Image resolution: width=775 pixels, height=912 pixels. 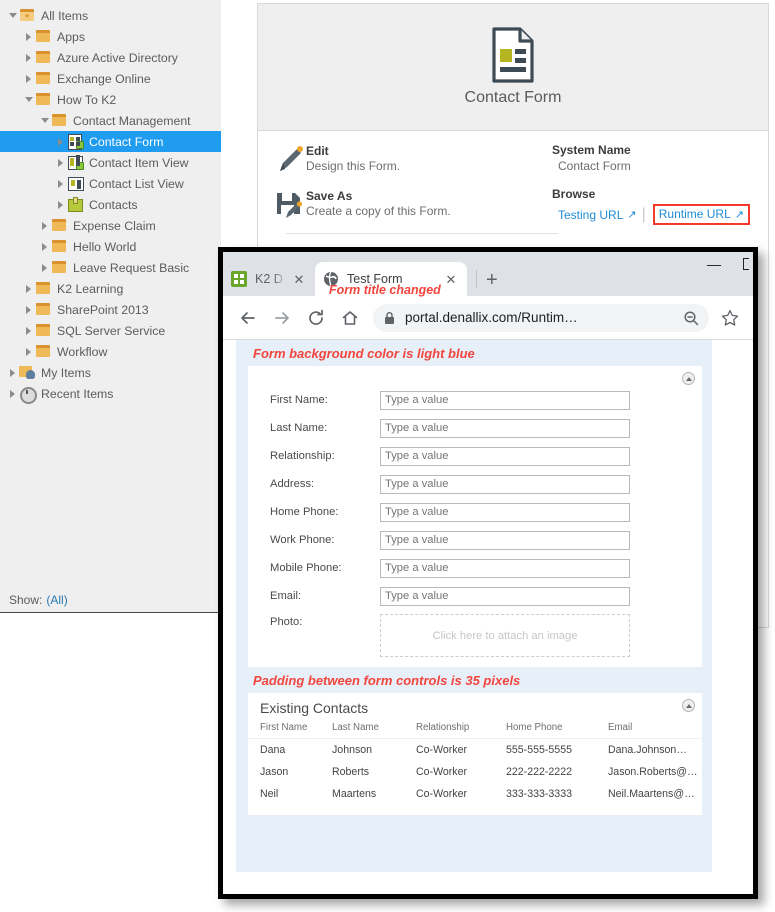 I want to click on tree-item-apps: Apps, so click(x=110, y=36).